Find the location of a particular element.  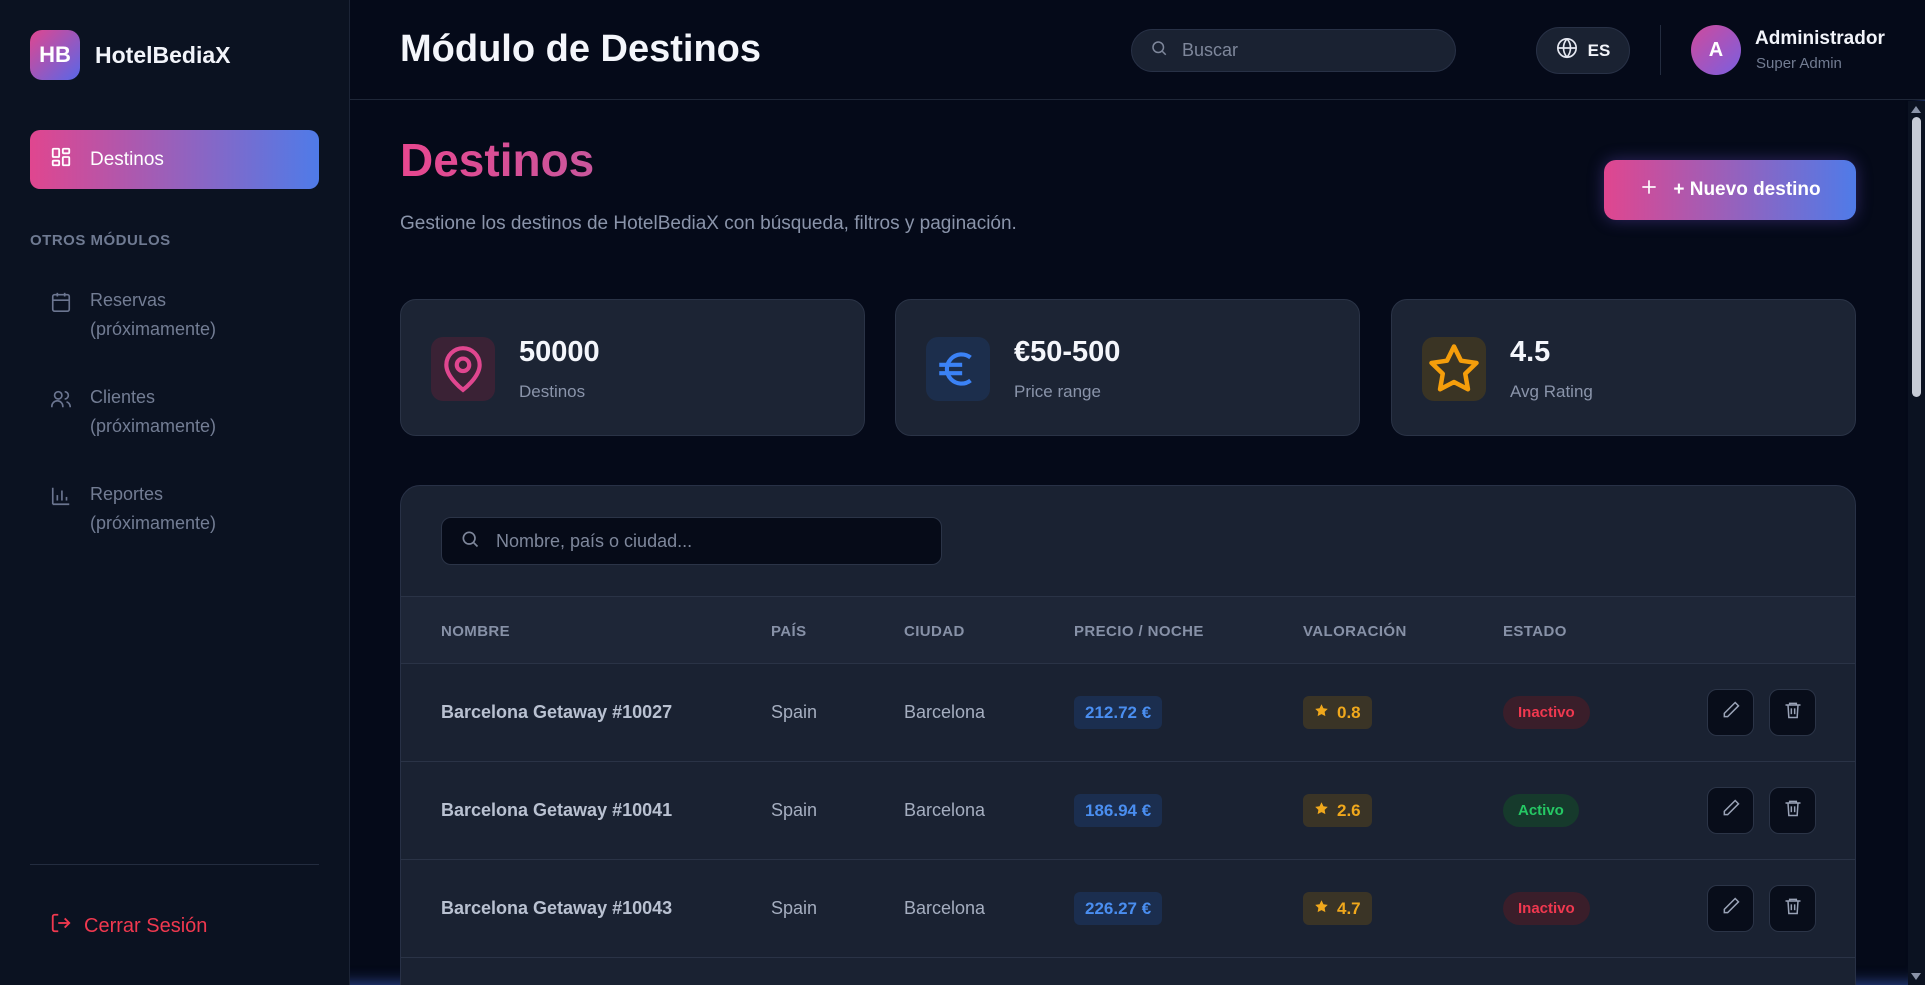

search-input is located at coordinates (1307, 50).